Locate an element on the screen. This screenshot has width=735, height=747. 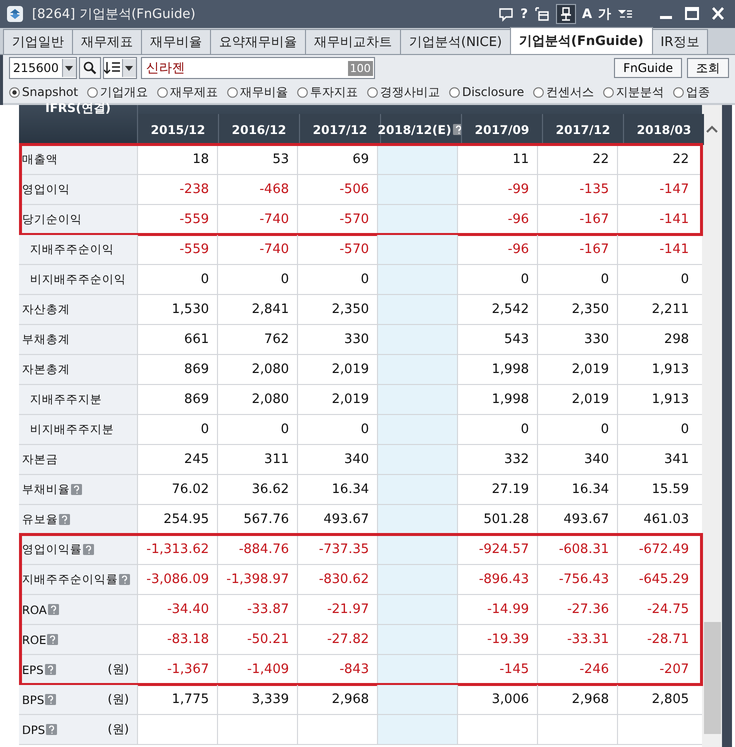
section-radio: 재무비율 is located at coordinates (257, 92).